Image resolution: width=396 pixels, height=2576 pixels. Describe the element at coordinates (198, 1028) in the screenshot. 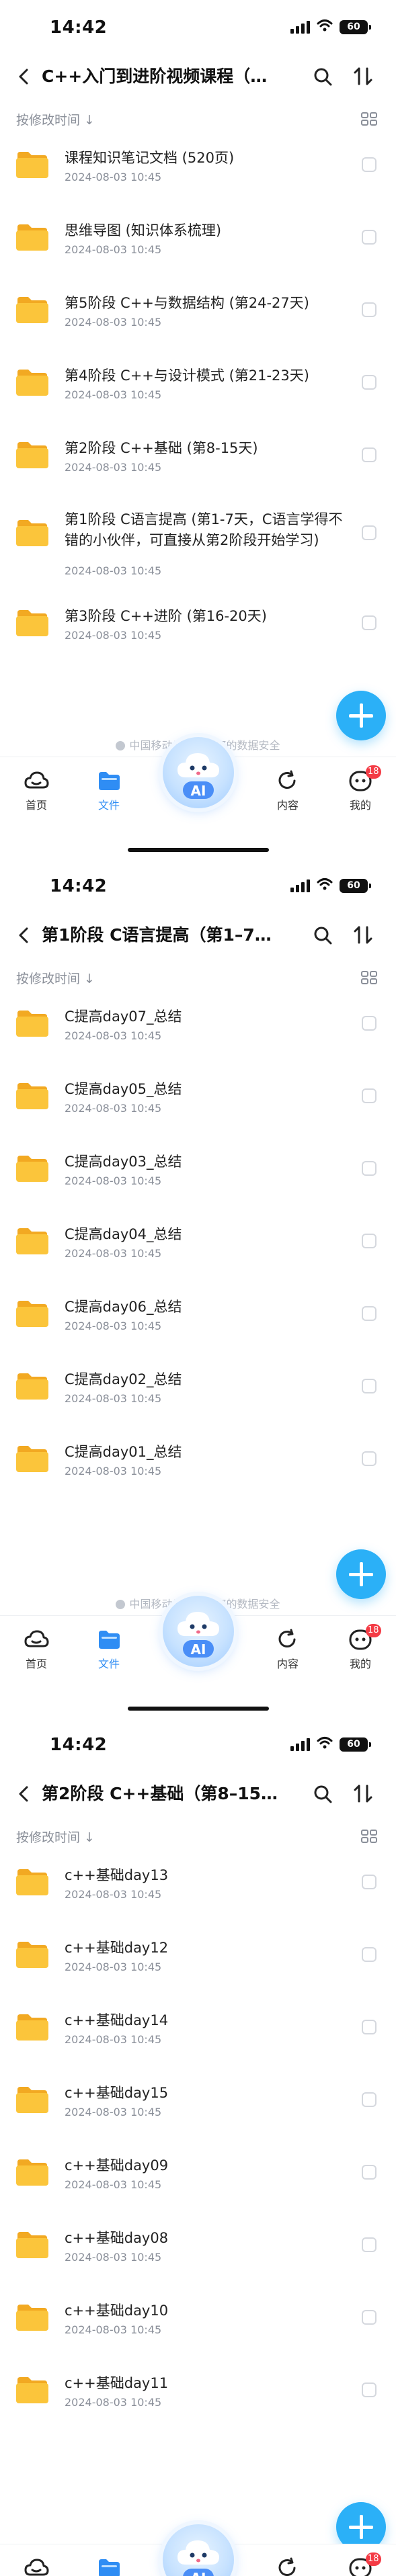

I see `list-item: C提高day07_总结 2024-08-03 10:45` at that location.